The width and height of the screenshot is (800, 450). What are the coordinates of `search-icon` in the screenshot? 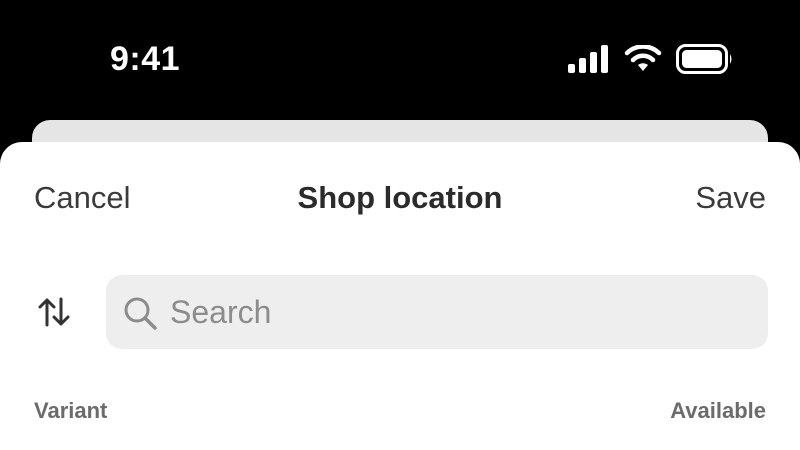 It's located at (140, 313).